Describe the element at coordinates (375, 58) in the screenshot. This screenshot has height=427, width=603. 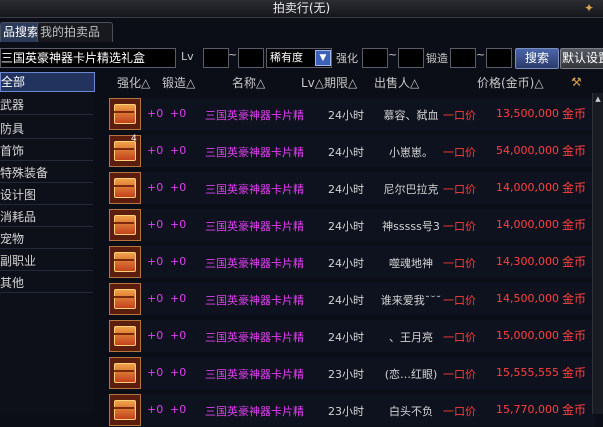
I see `enhance-min-input` at that location.